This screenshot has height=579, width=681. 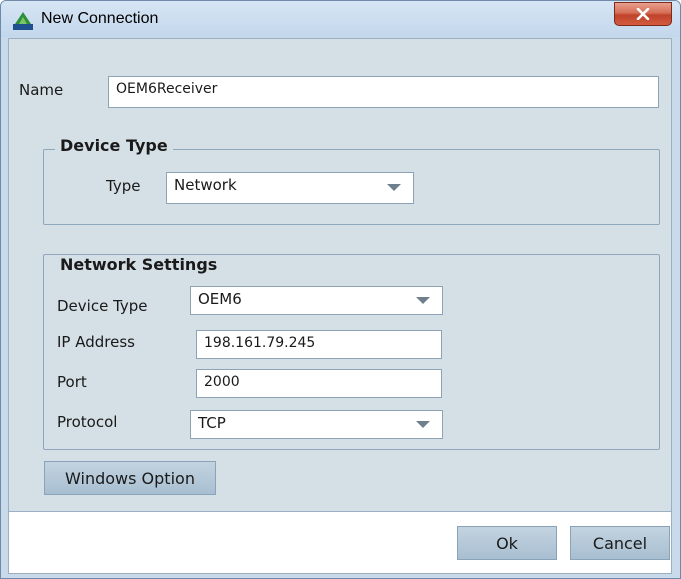 I want to click on cancel-button: Cancel, so click(x=620, y=543).